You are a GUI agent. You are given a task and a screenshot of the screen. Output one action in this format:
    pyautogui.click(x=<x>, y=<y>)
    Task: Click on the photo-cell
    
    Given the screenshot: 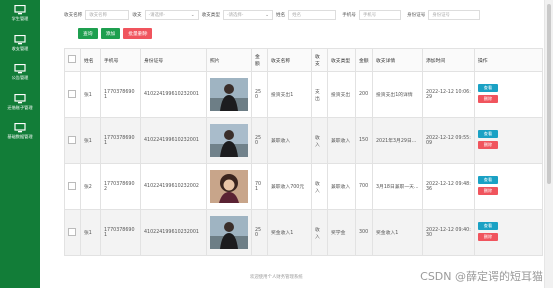 What is the action you would take?
    pyautogui.click(x=229, y=232)
    